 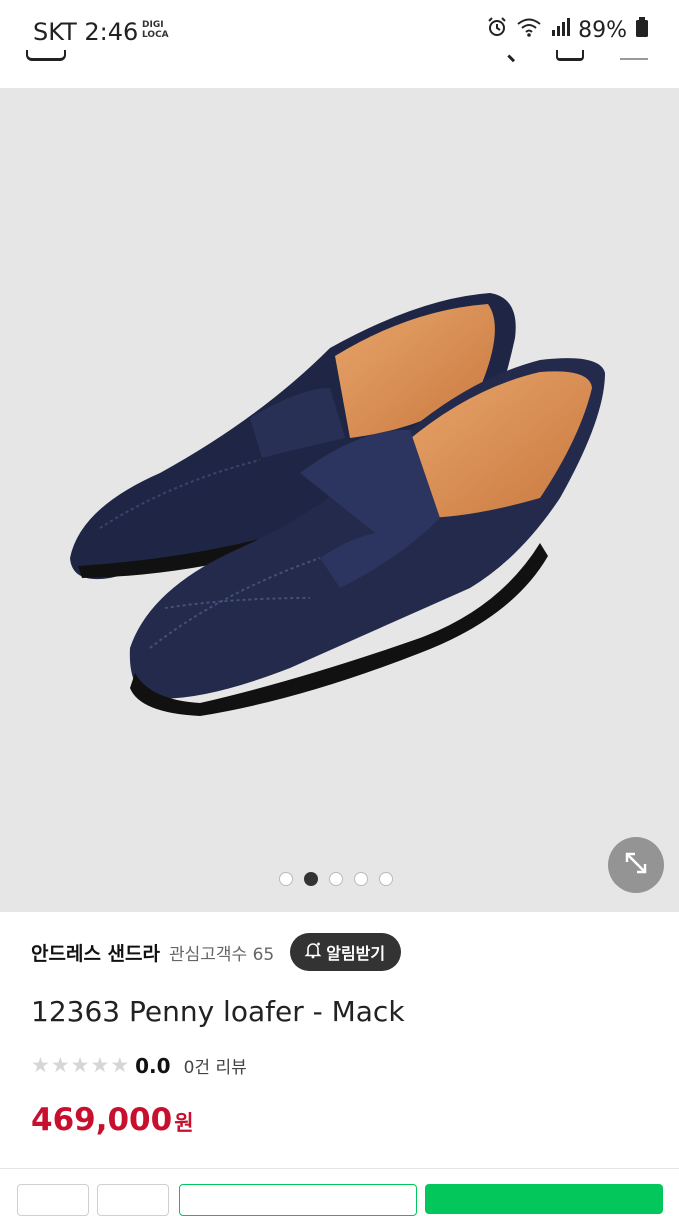 I want to click on pagination-dot-active, so click(x=311, y=879).